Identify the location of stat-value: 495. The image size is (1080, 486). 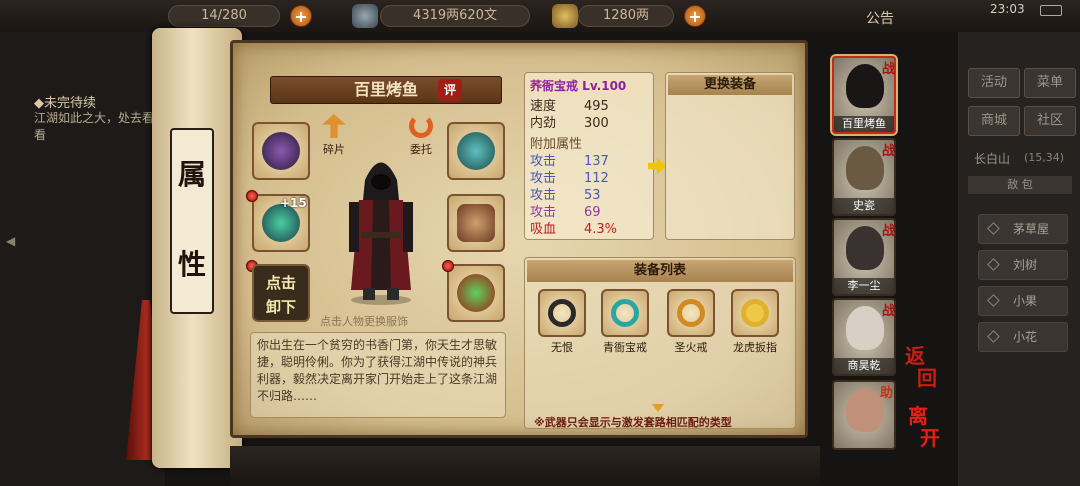
(596, 106).